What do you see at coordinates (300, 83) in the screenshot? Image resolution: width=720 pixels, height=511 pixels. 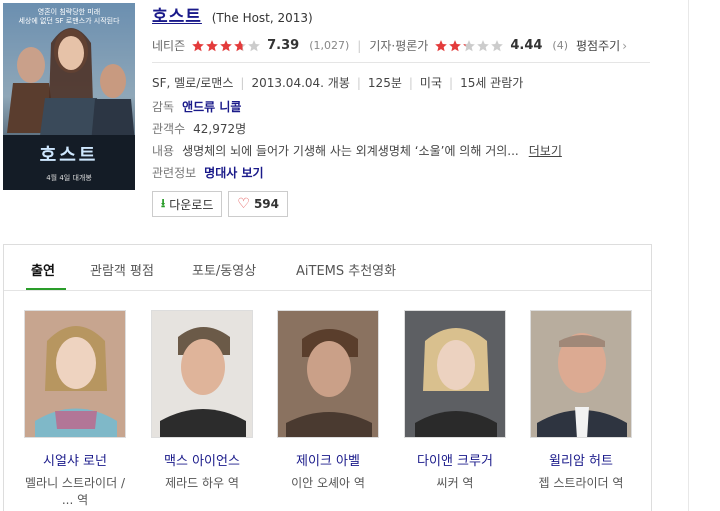 I see `release-date: 2013.04.04. 개봉` at bounding box center [300, 83].